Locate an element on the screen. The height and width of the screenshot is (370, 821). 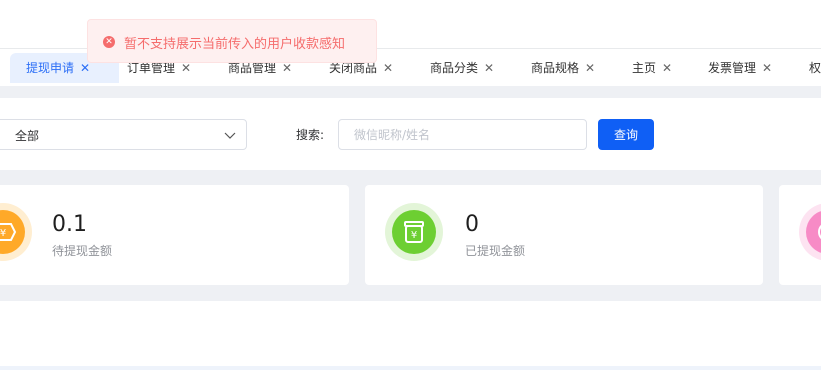
tab-divider is located at coordinates (410, 92).